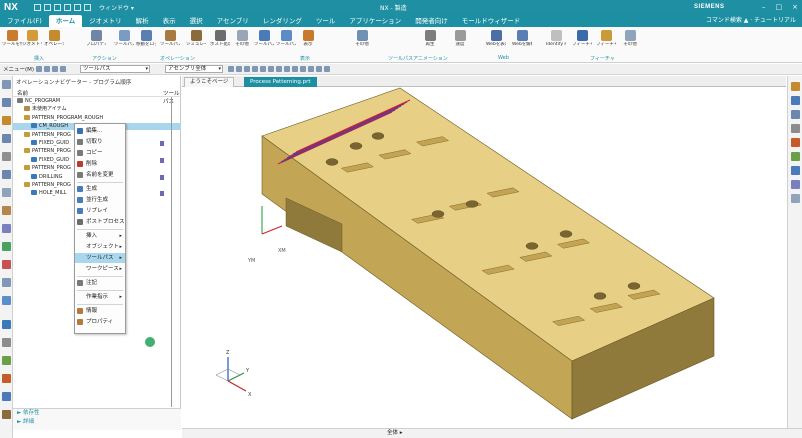 This screenshot has width=802, height=438. Describe the element at coordinates (375, 21) in the screenshot. I see `tab-9: アプリケーション` at that location.